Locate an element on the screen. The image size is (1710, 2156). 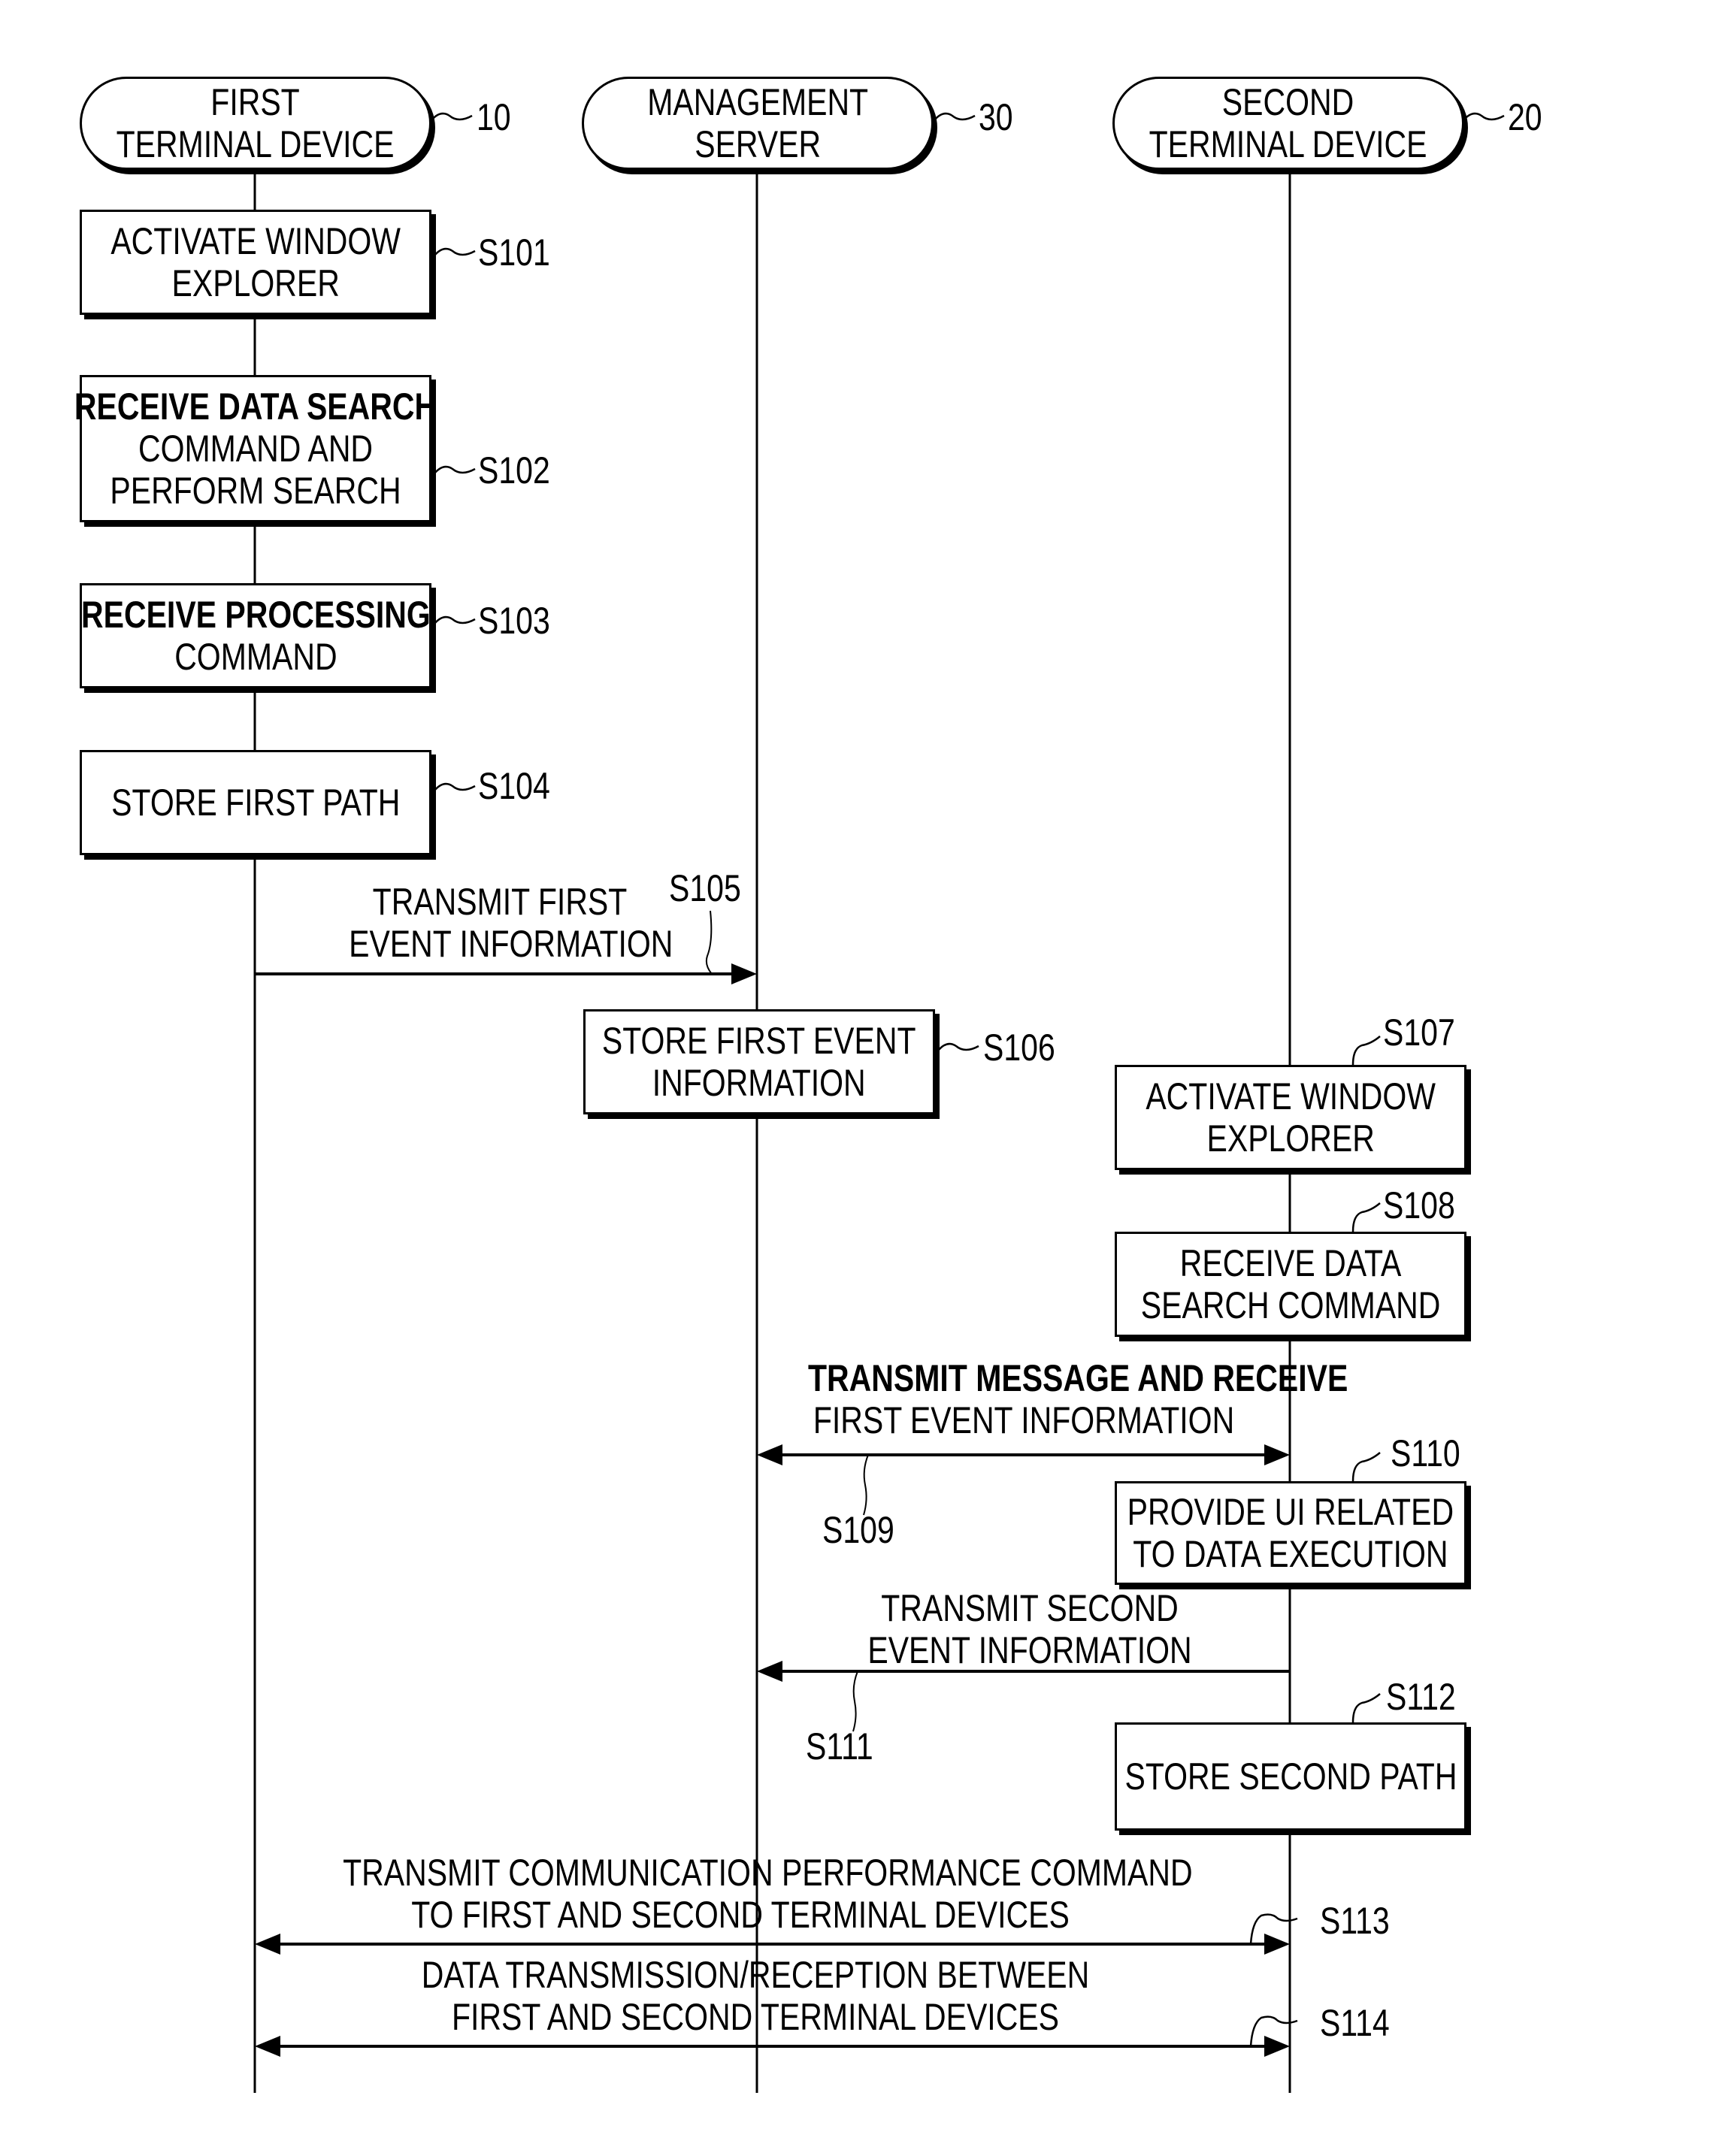
arrowhead-S113-left is located at coordinates (267, 1944).